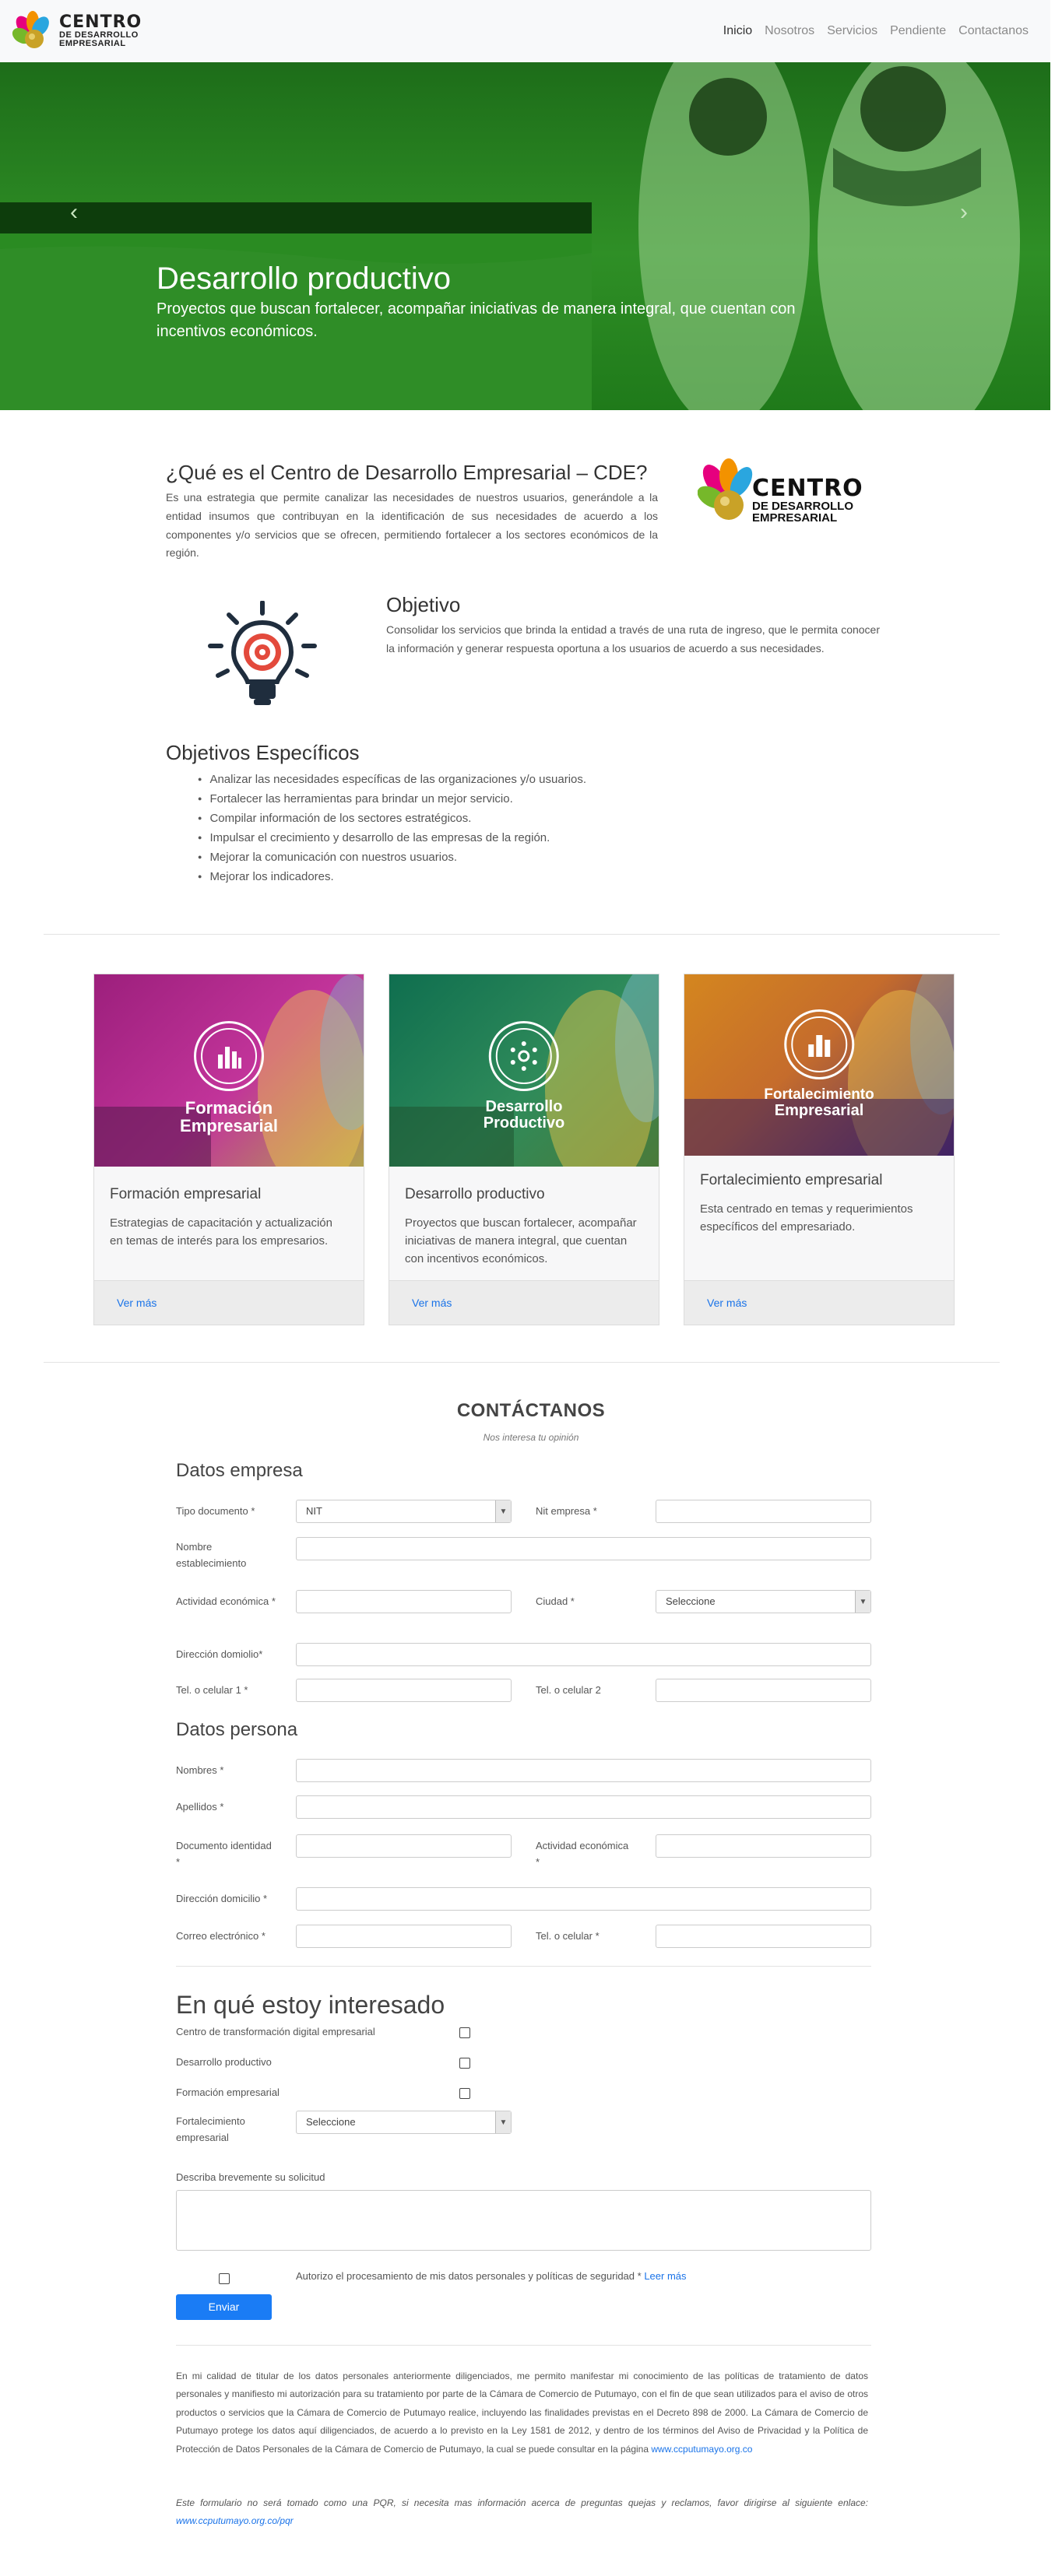 Image resolution: width=1062 pixels, height=2576 pixels. What do you see at coordinates (993, 31) in the screenshot?
I see `nav-link-contactanos: Contactanos` at bounding box center [993, 31].